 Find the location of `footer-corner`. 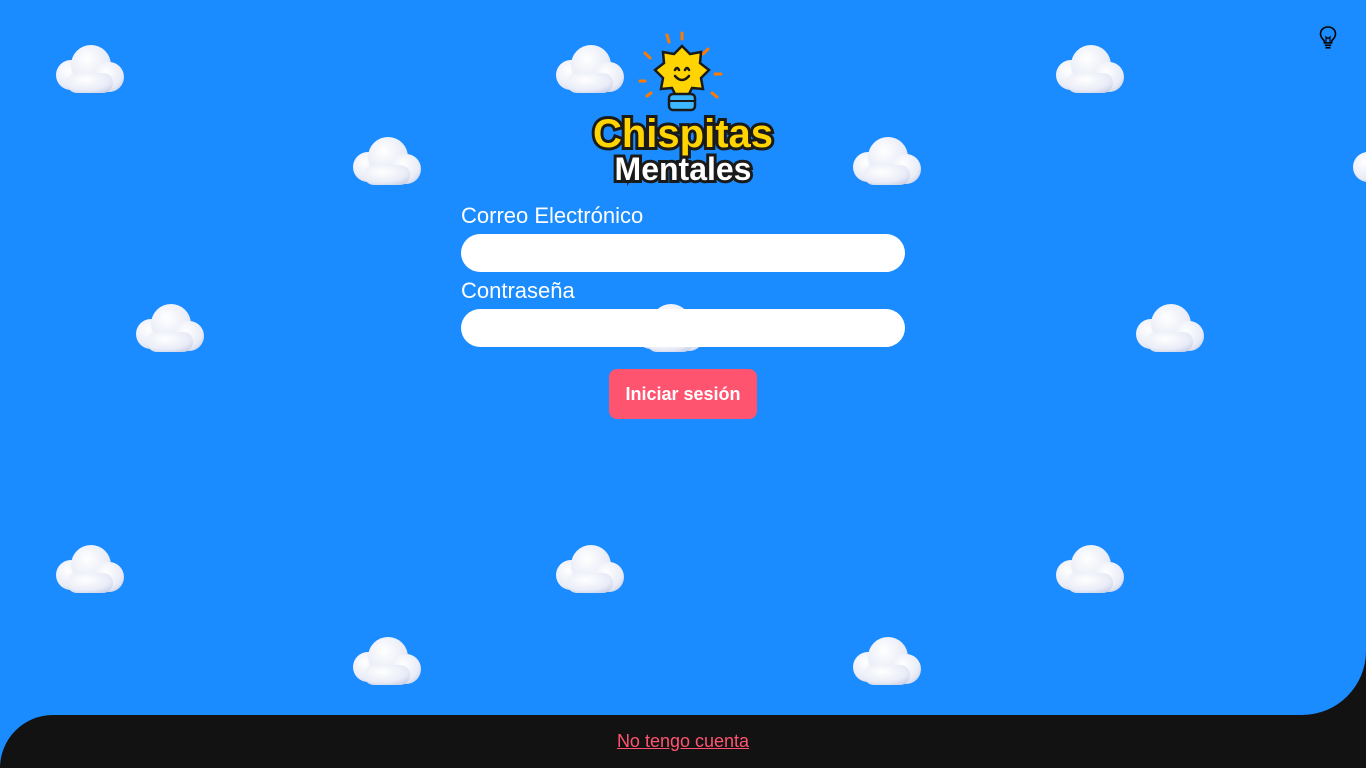

footer-corner is located at coordinates (1334, 683).